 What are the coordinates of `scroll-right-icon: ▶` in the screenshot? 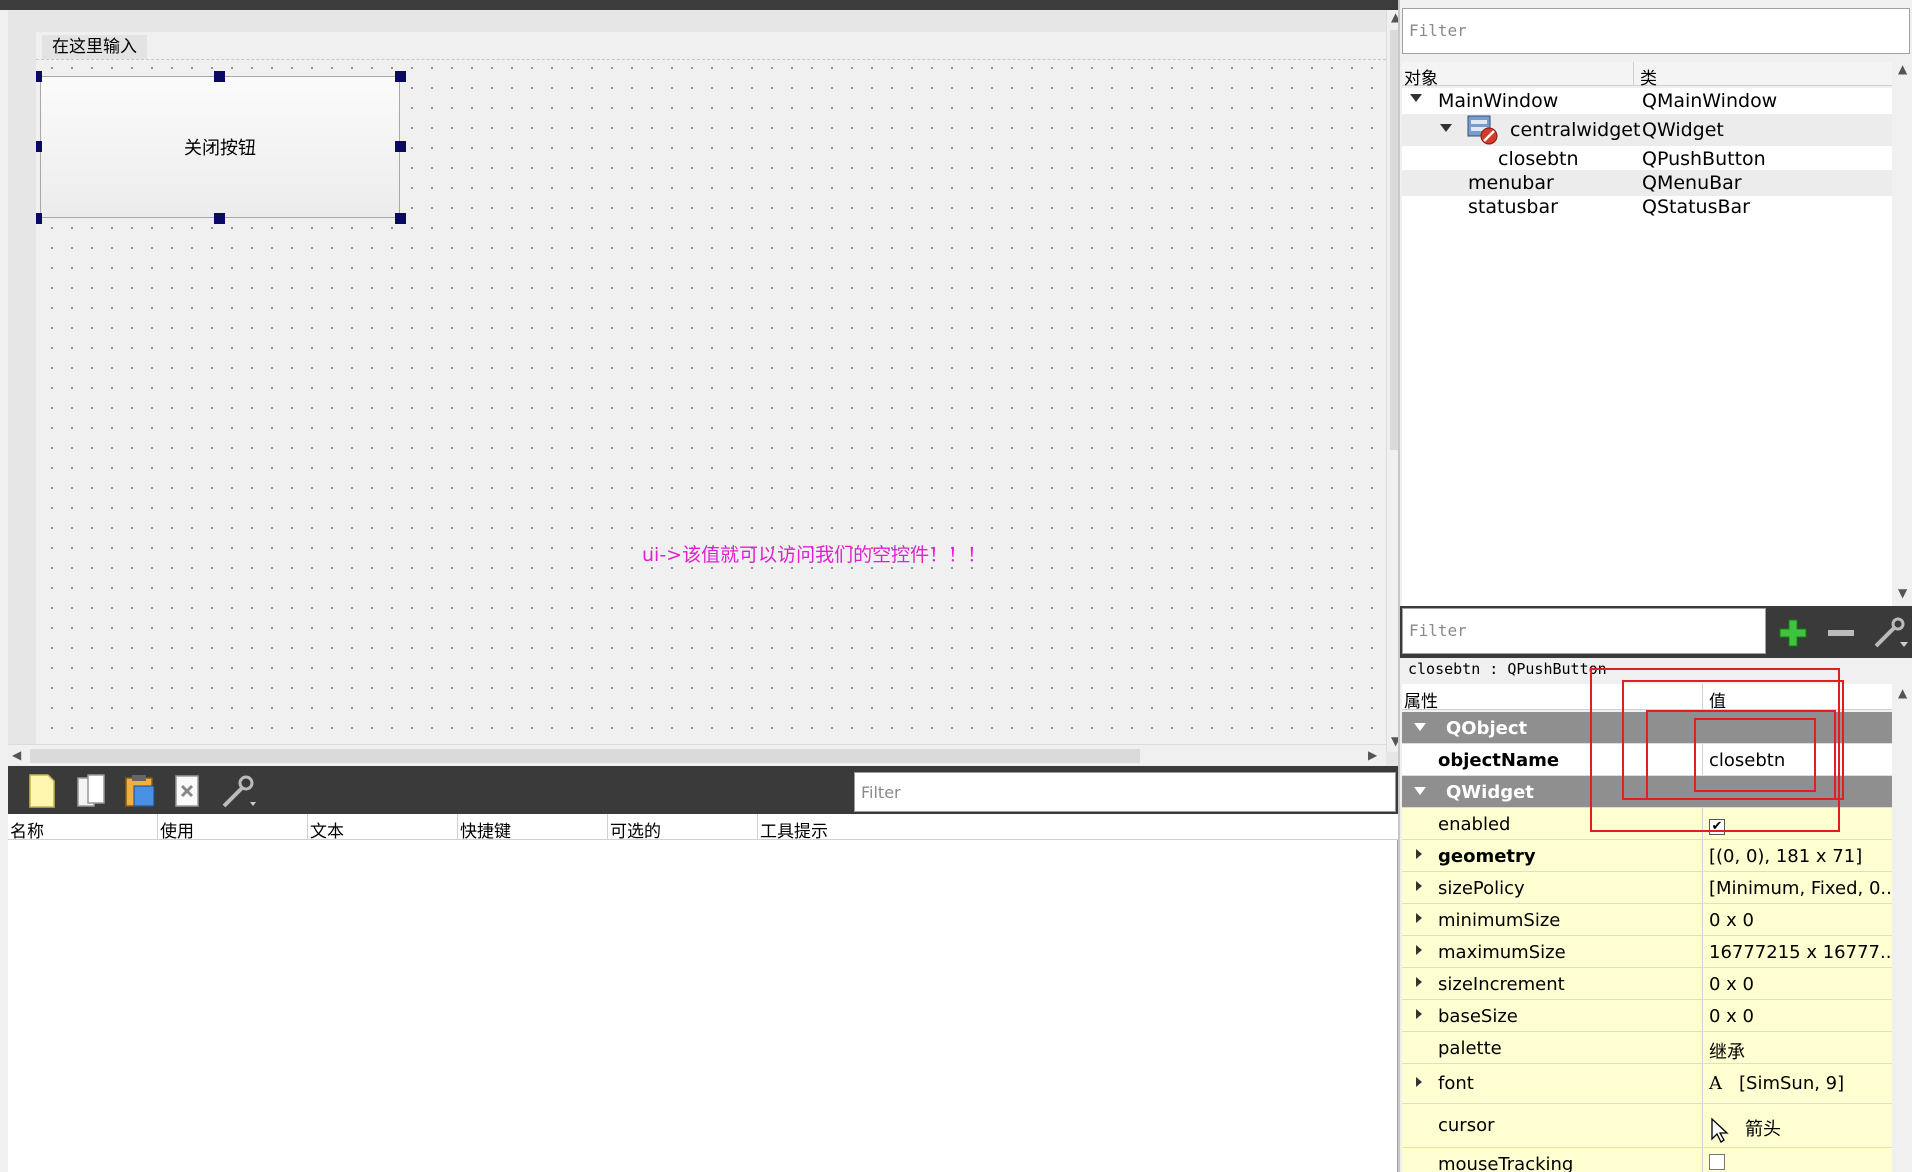 It's located at (1372, 755).